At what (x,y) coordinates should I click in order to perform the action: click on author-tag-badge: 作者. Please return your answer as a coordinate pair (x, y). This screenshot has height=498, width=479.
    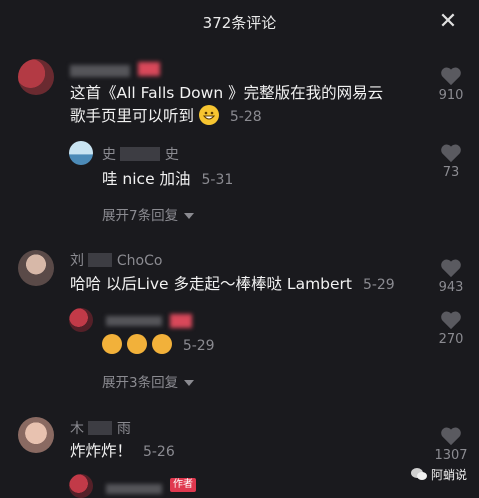
    Looking at the image, I should click on (183, 485).